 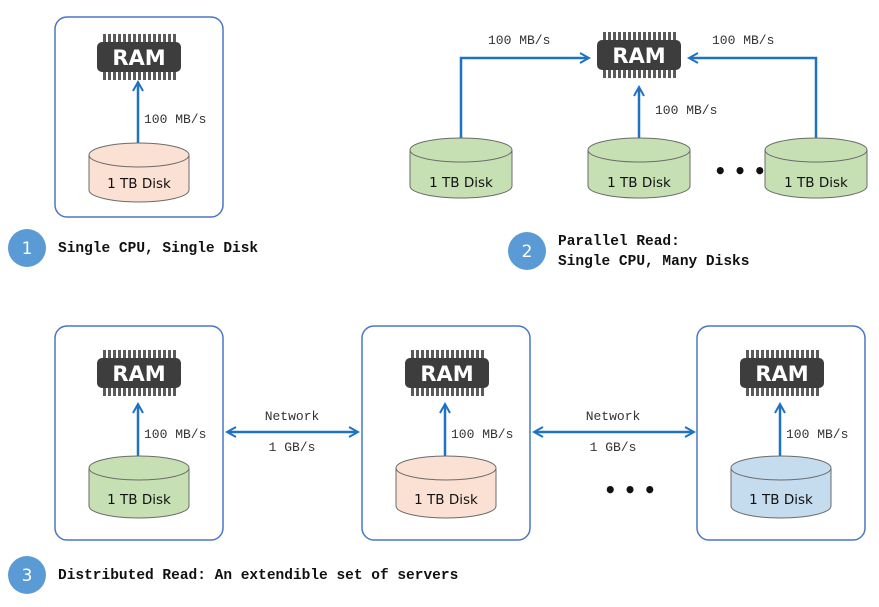 What do you see at coordinates (523, 98) in the screenshot?
I see `disk-left-to-ram-arrow` at bounding box center [523, 98].